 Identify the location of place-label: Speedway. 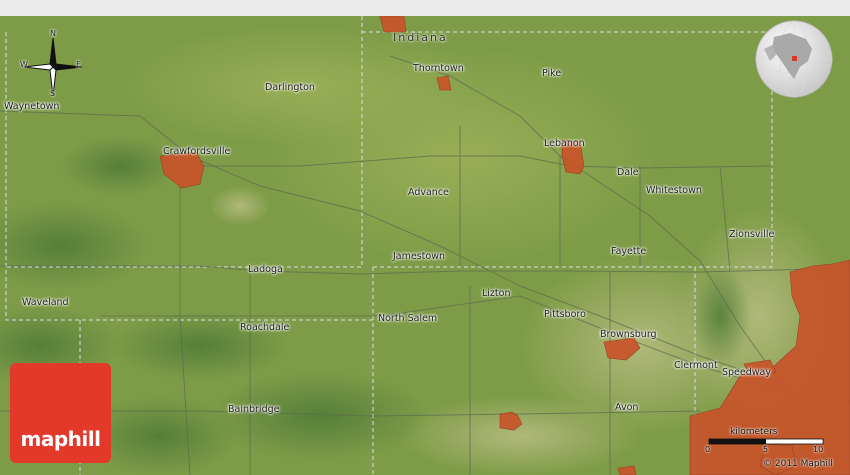
(746, 372).